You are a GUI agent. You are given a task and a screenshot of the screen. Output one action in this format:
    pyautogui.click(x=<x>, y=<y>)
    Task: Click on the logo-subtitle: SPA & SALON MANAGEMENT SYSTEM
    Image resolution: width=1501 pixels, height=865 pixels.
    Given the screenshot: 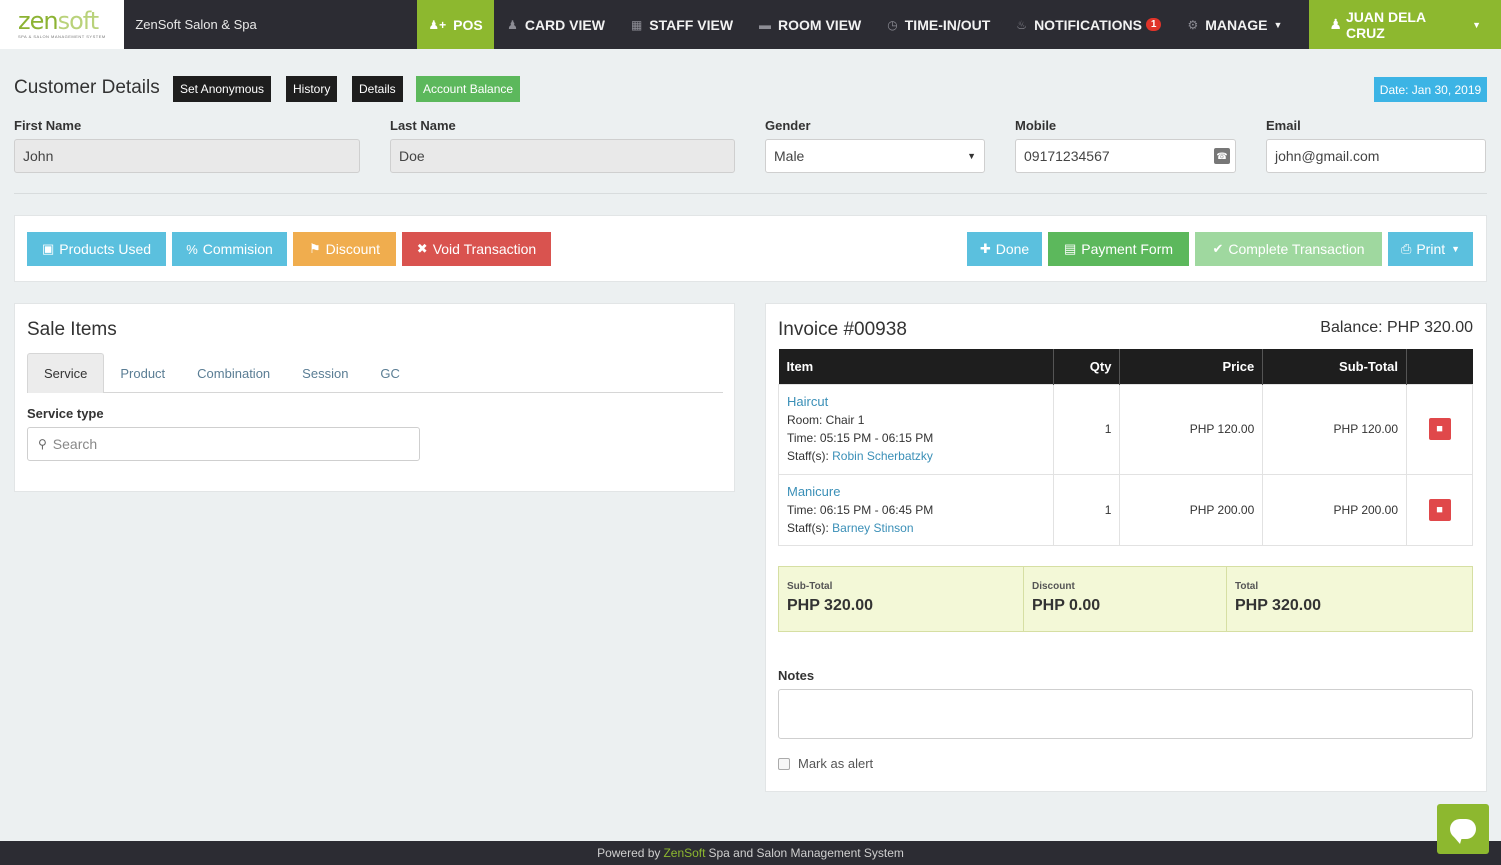 What is the action you would take?
    pyautogui.click(x=62, y=36)
    